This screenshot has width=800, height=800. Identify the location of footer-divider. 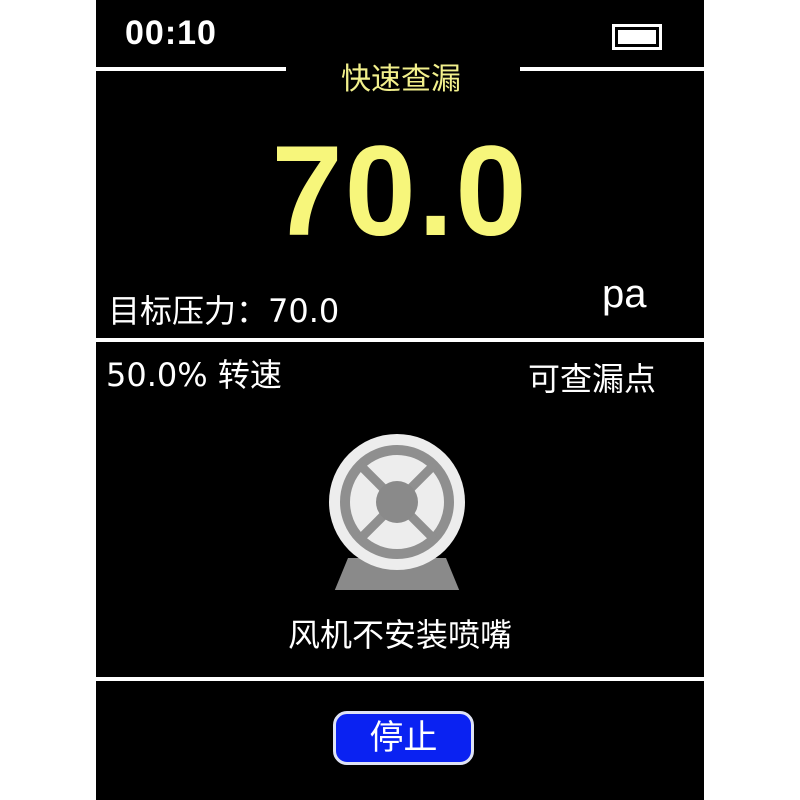
(400, 679).